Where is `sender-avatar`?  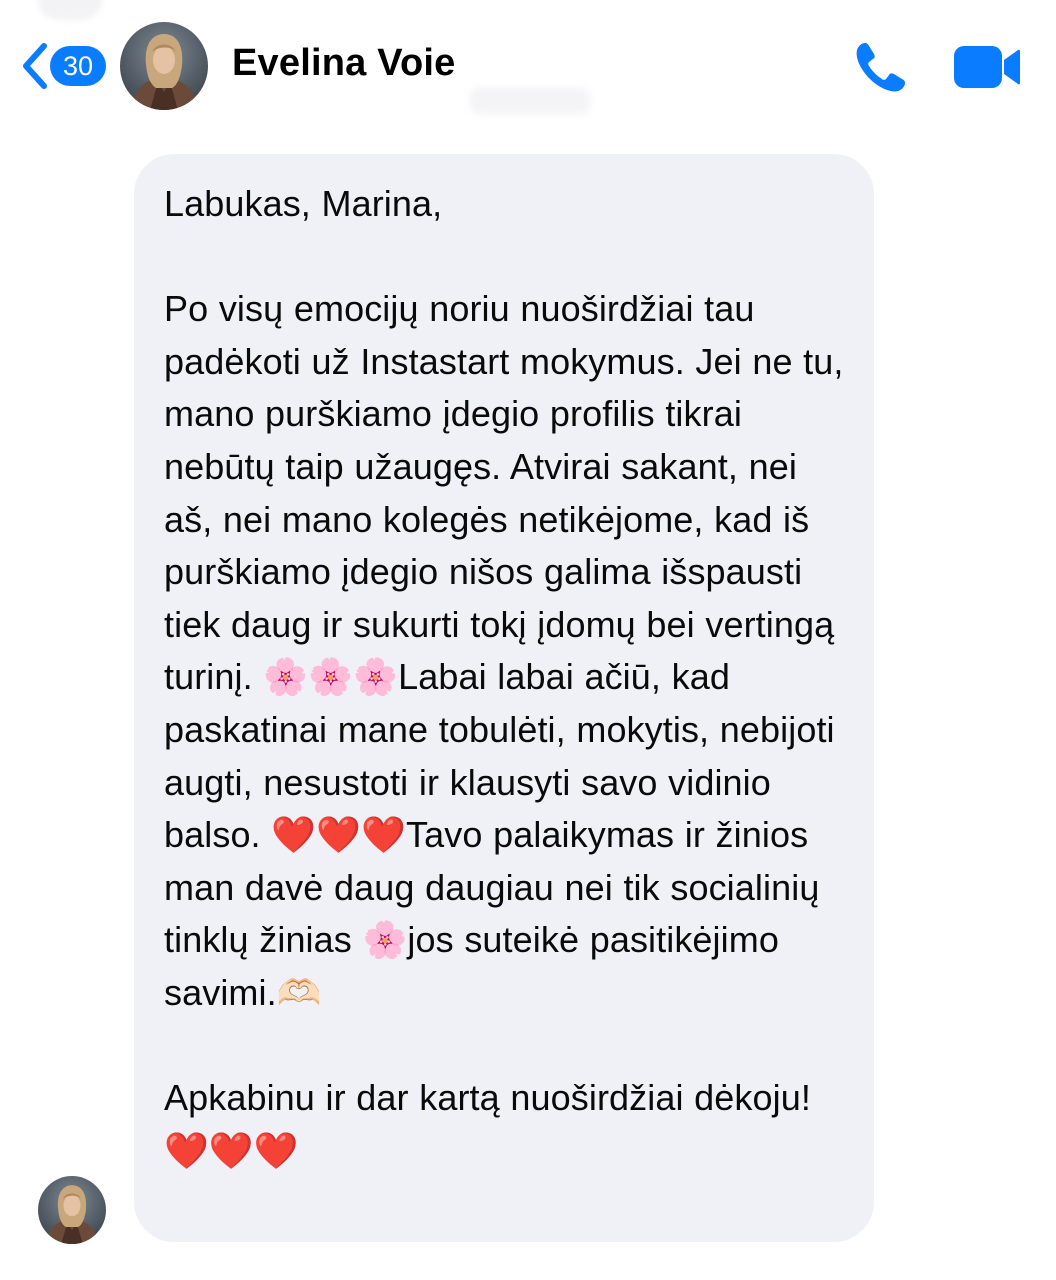 sender-avatar is located at coordinates (72, 1210).